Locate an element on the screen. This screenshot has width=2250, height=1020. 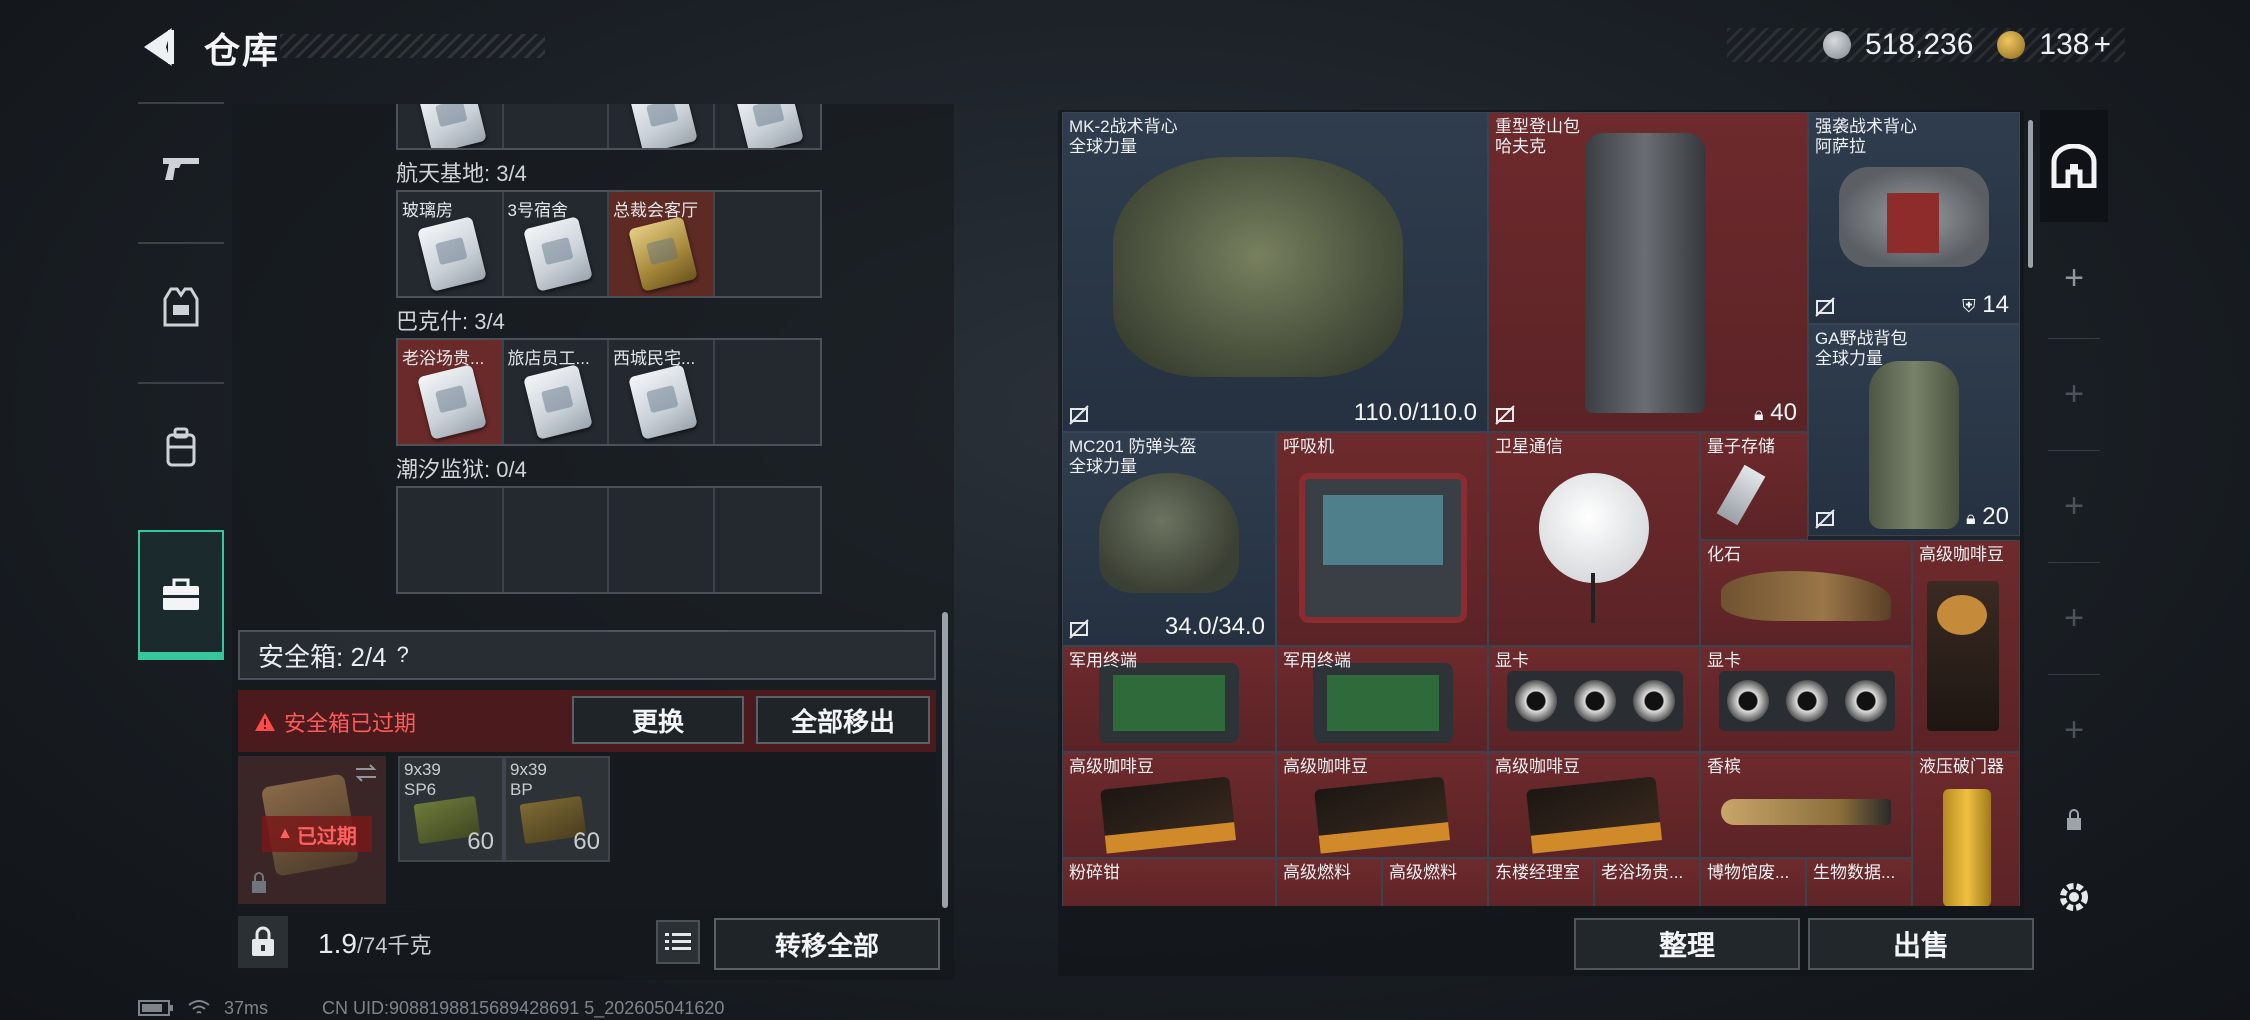
ammo-item: 9x39 SP6 60 is located at coordinates (451, 809).